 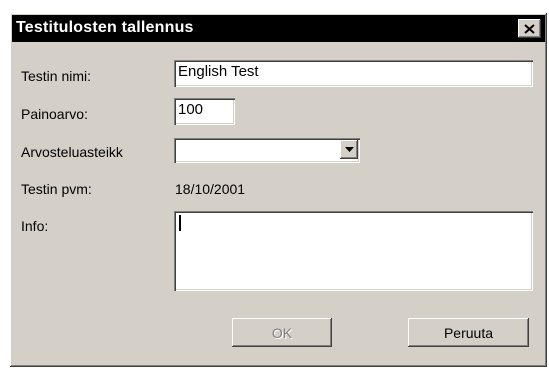 What do you see at coordinates (218, 71) in the screenshot?
I see `test-name-value: English Test` at bounding box center [218, 71].